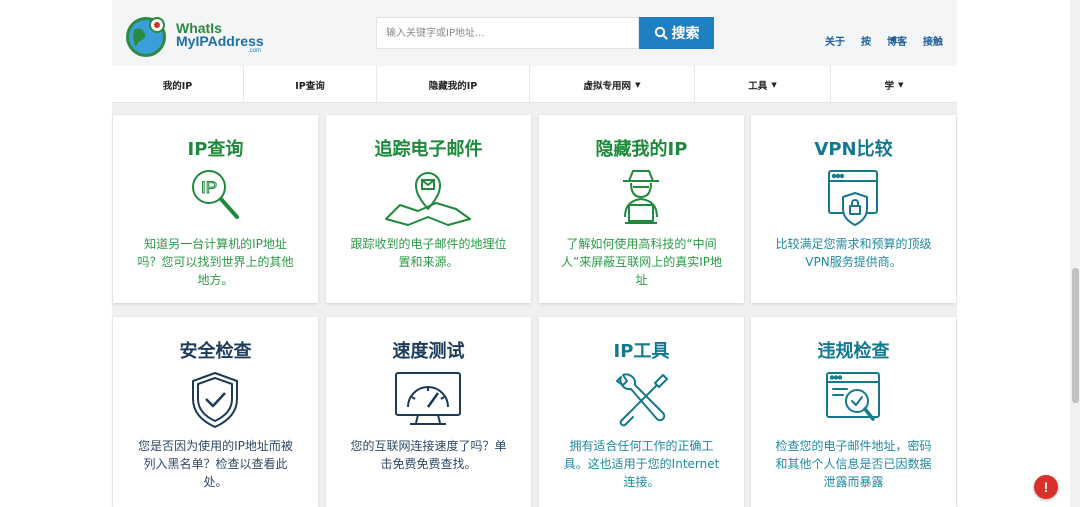 The width and height of the screenshot is (1080, 507). I want to click on card-trace-email: 追踪电子邮件 跟踪收到的电子邮件的地理位置和来源。, so click(428, 209).